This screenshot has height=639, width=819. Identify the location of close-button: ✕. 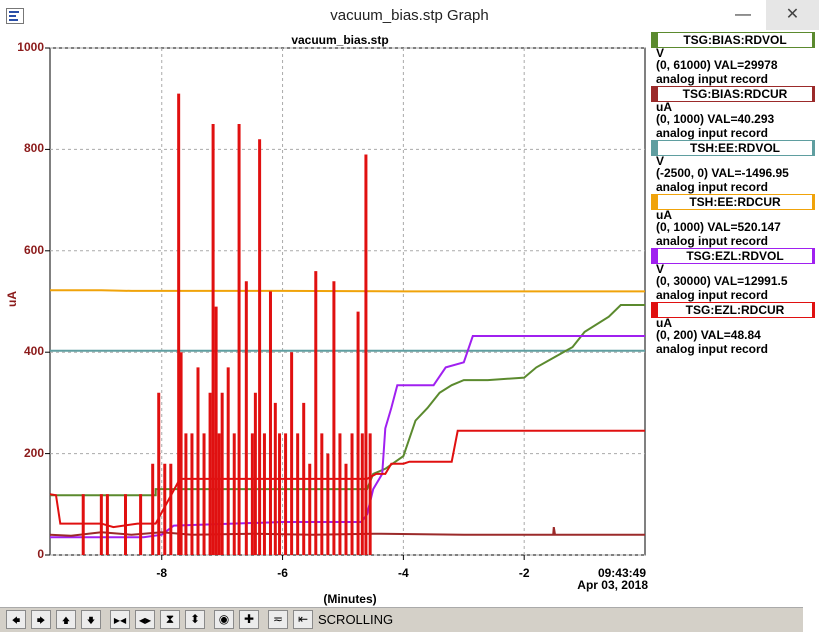
(792, 15).